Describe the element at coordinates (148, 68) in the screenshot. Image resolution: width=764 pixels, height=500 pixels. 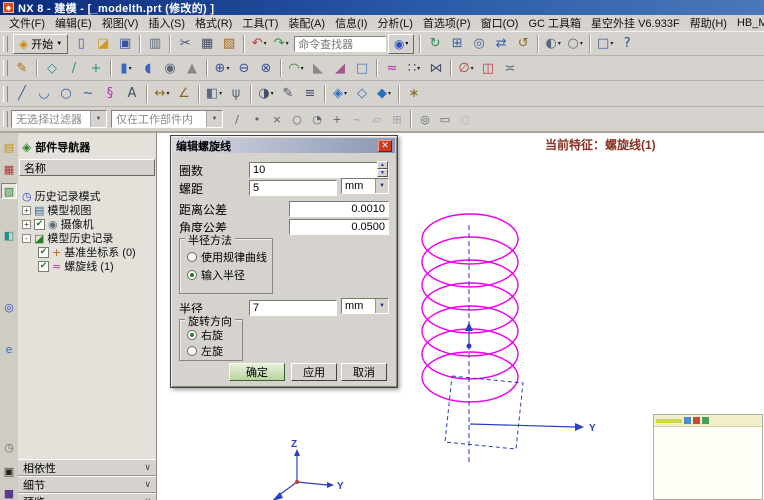
I see `revolve-icon: ◖` at that location.